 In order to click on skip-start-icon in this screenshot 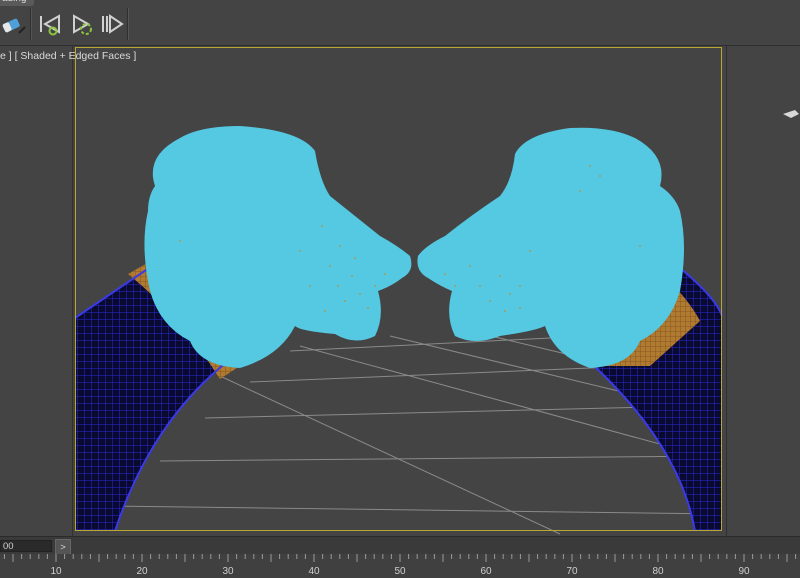, I will do `click(50, 25)`.